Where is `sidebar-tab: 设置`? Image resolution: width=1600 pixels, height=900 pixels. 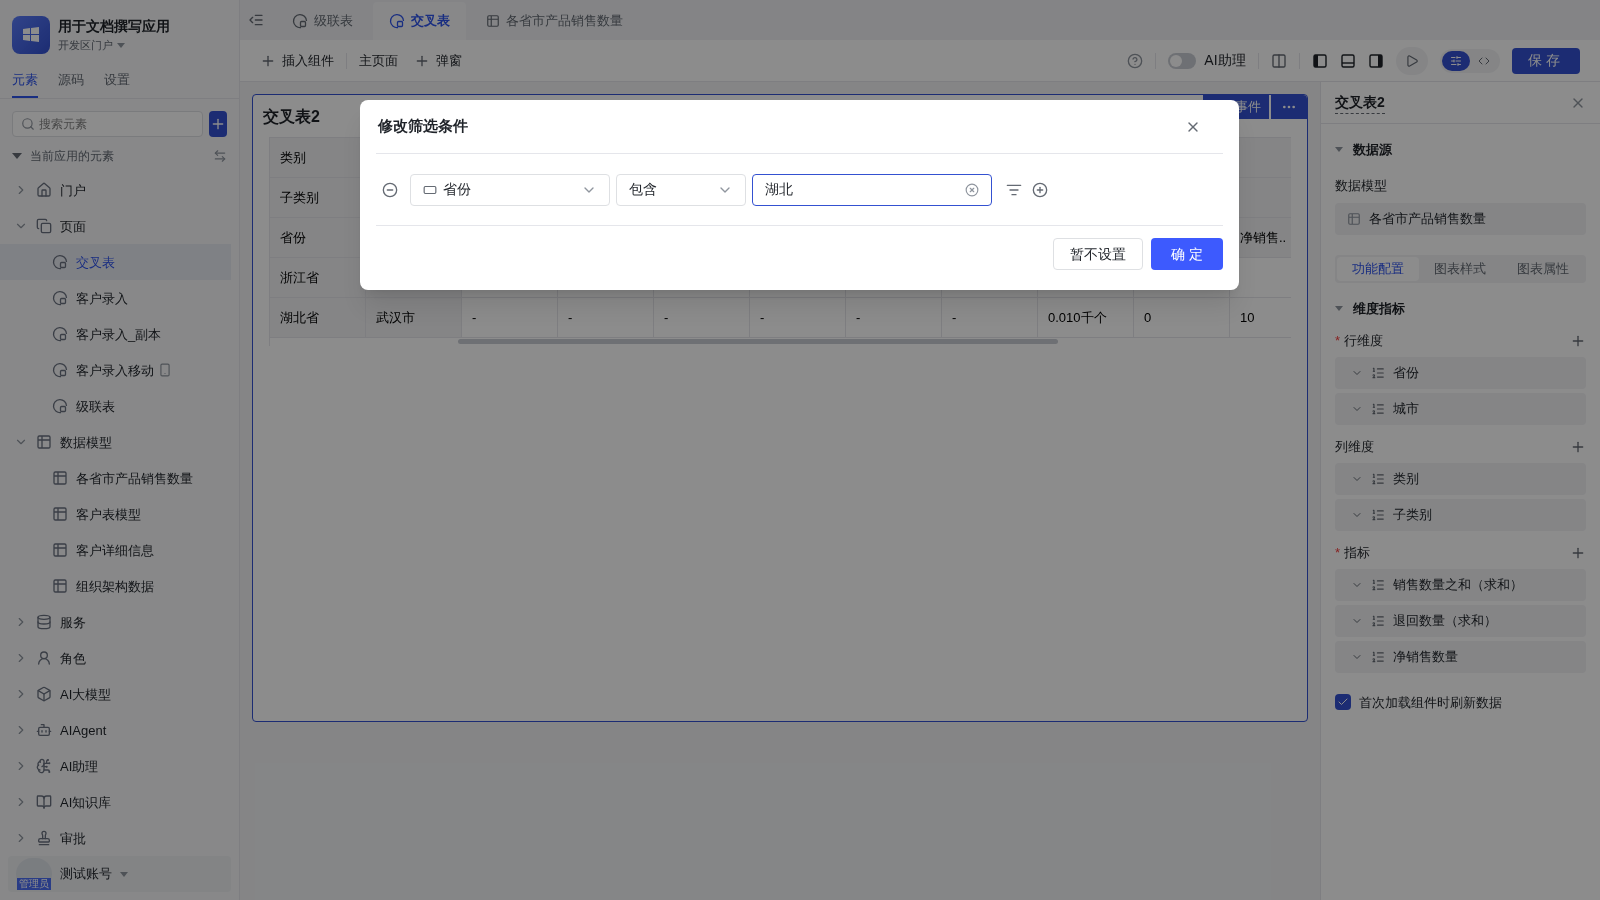 sidebar-tab: 设置 is located at coordinates (117, 84).